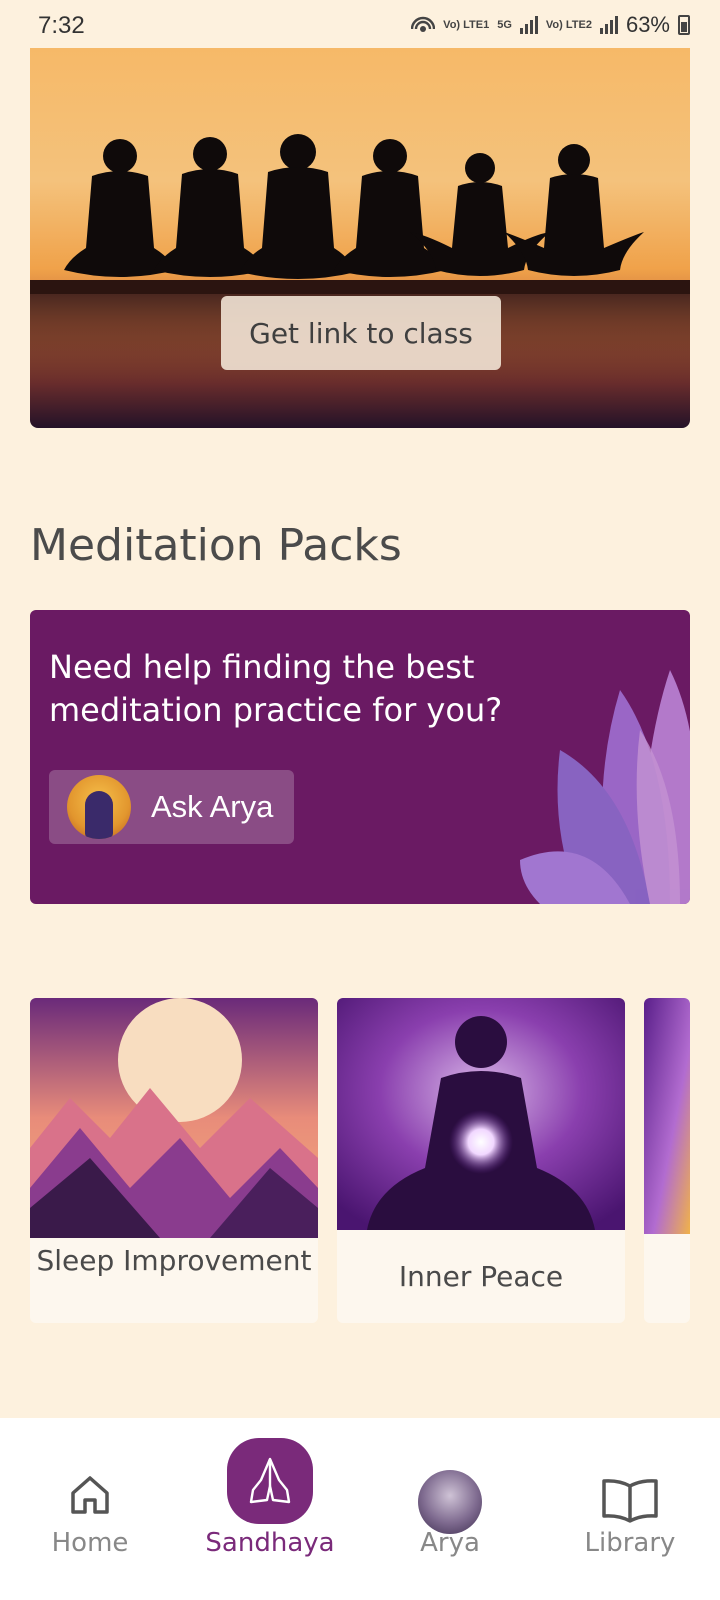  What do you see at coordinates (630, 1543) in the screenshot?
I see `nav-label-library: Library` at bounding box center [630, 1543].